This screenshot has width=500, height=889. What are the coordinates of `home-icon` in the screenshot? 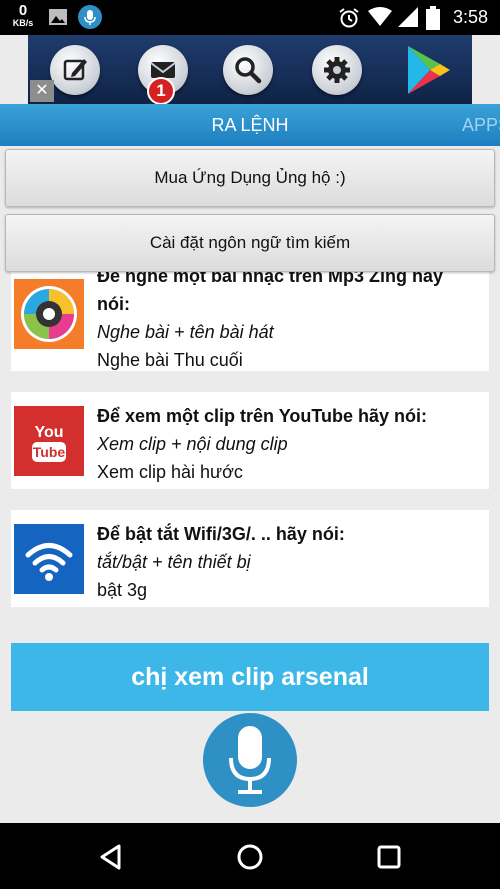 It's located at (250, 857).